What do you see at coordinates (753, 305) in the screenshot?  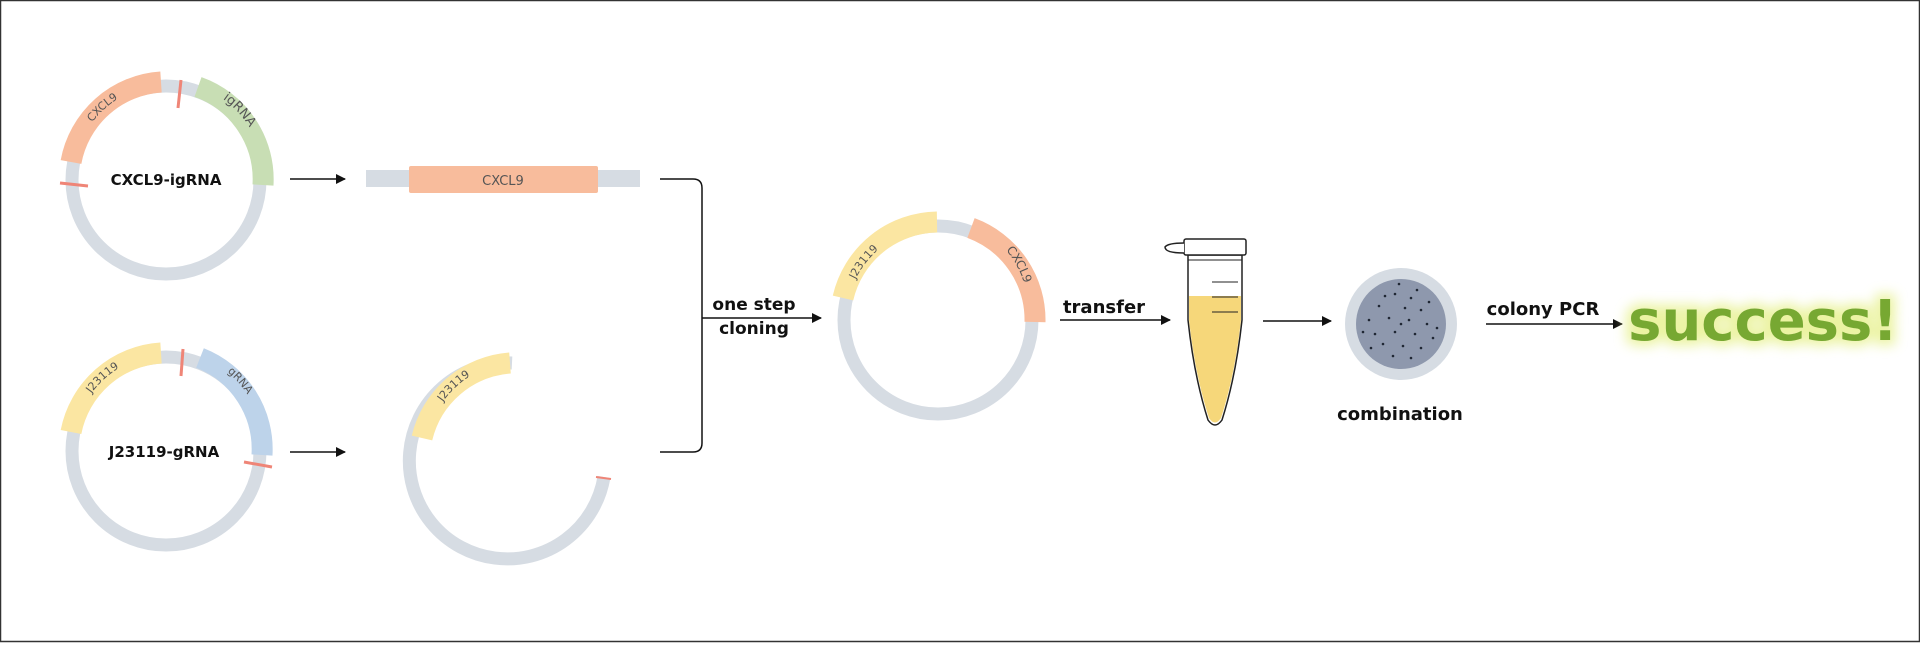 I see `cloning-step-label-line1: one step` at bounding box center [753, 305].